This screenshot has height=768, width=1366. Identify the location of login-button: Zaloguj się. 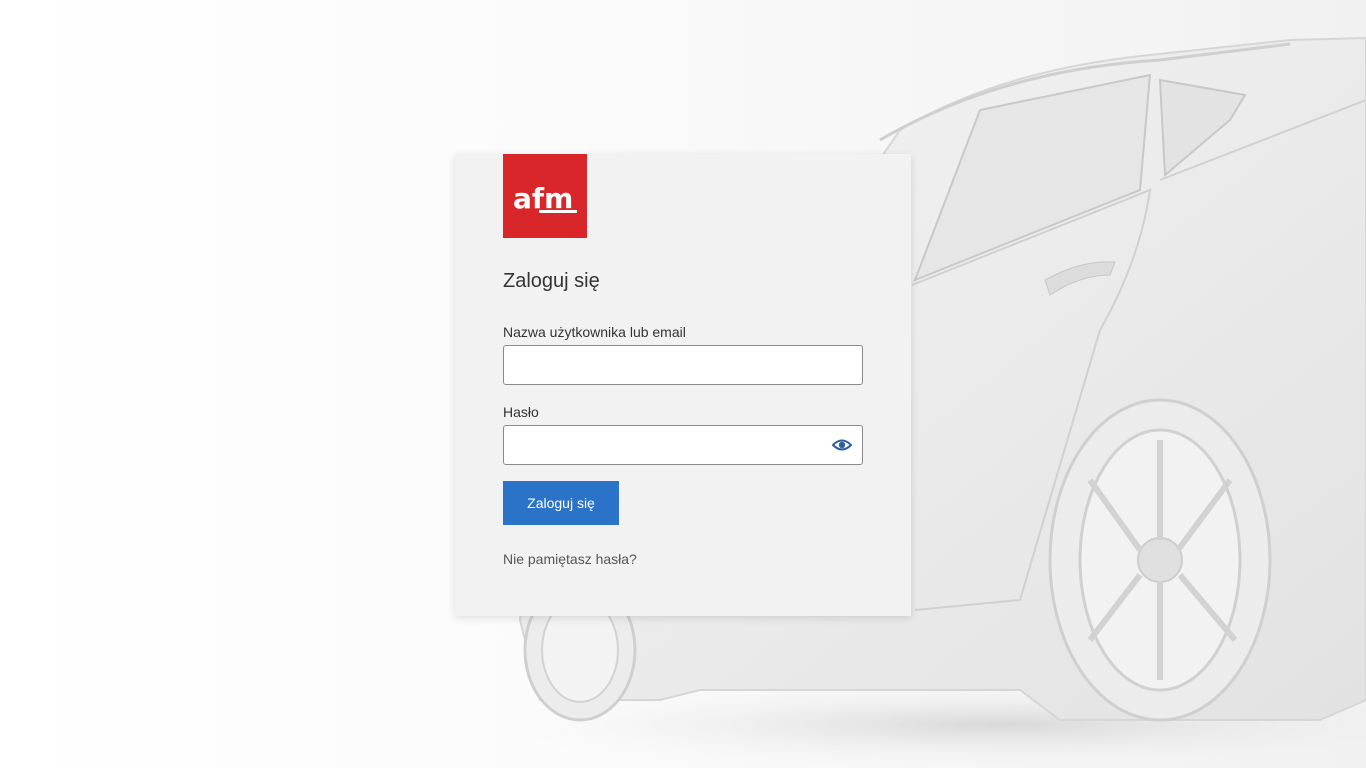
(561, 503).